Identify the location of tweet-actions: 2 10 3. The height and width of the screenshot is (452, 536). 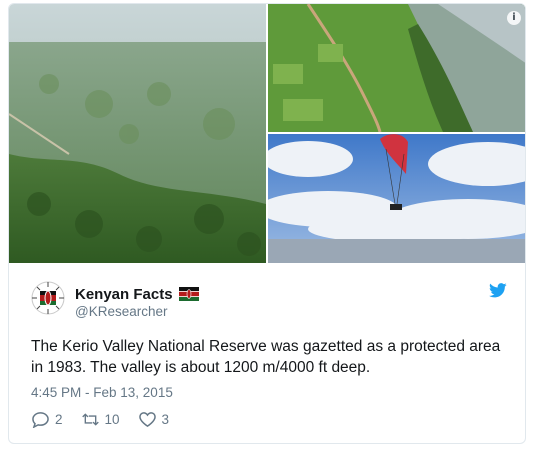
(109, 419).